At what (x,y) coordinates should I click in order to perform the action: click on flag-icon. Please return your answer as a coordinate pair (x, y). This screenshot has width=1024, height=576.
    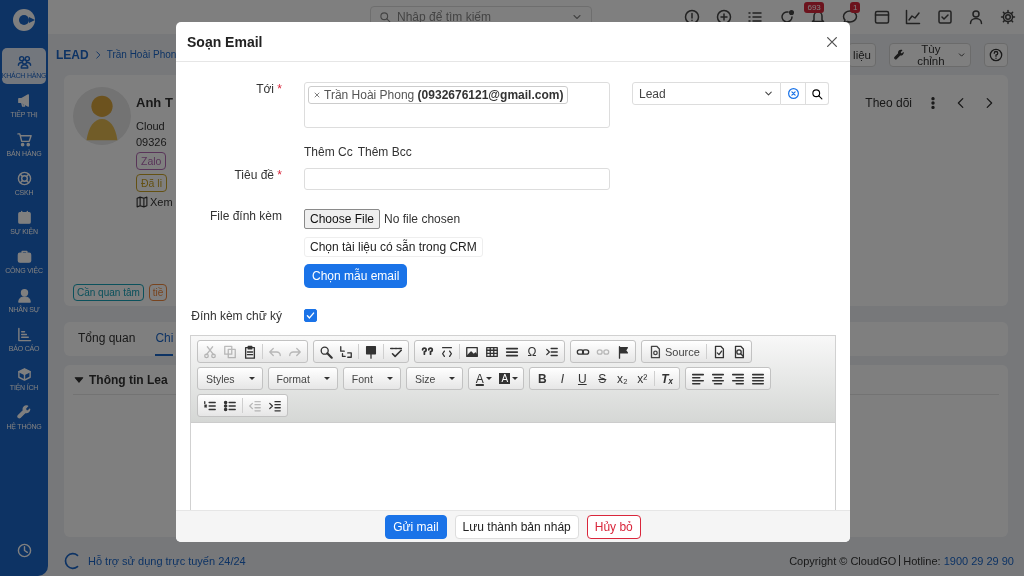
    Looking at the image, I should click on (623, 351).